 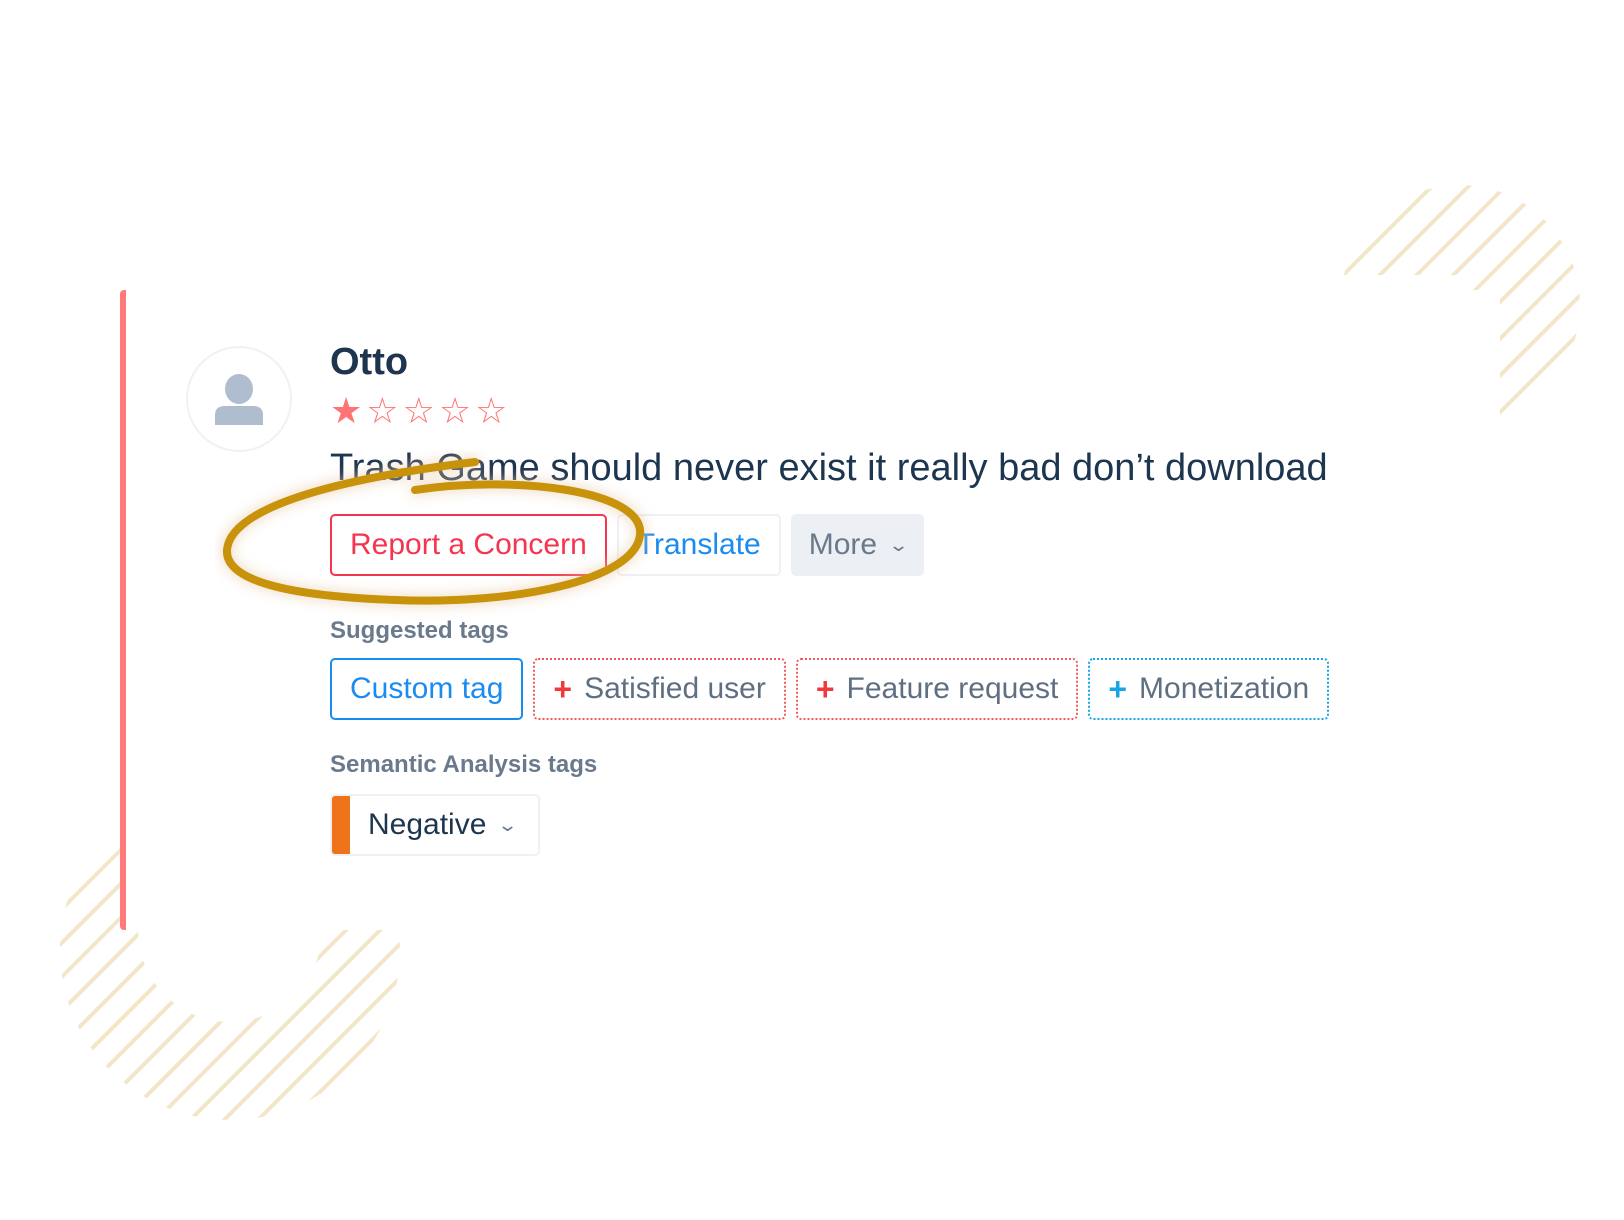 I want to click on semantic-tags-label: Semantic Analysis tags, so click(x=464, y=764).